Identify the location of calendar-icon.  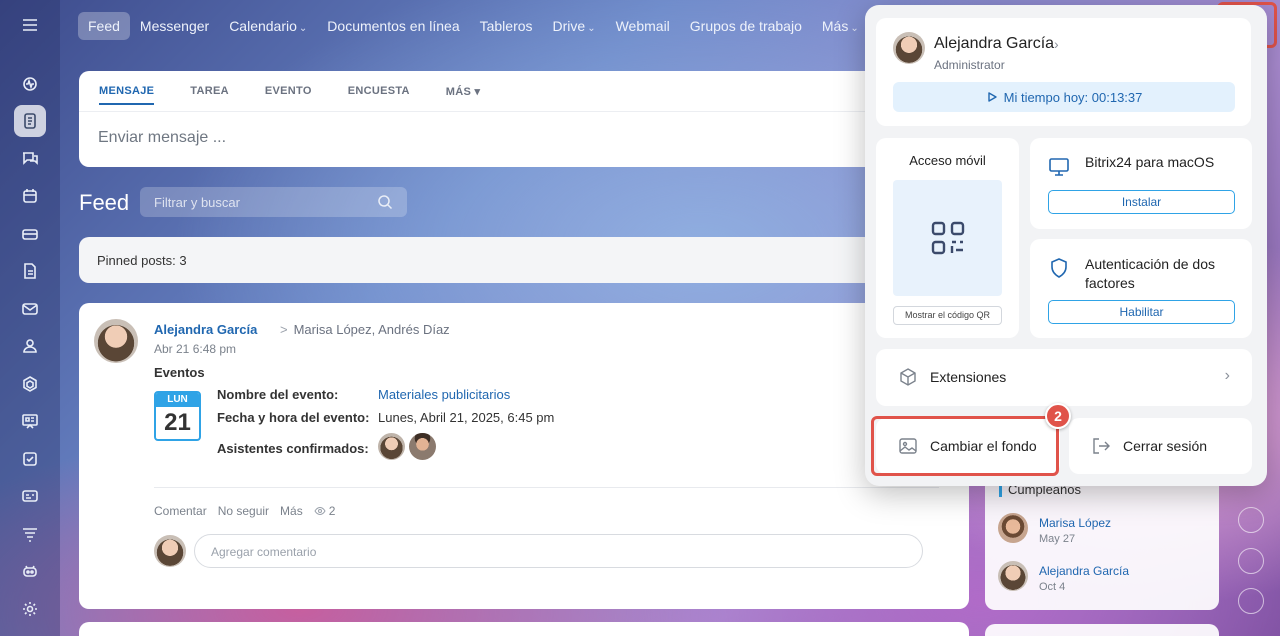
(30, 196).